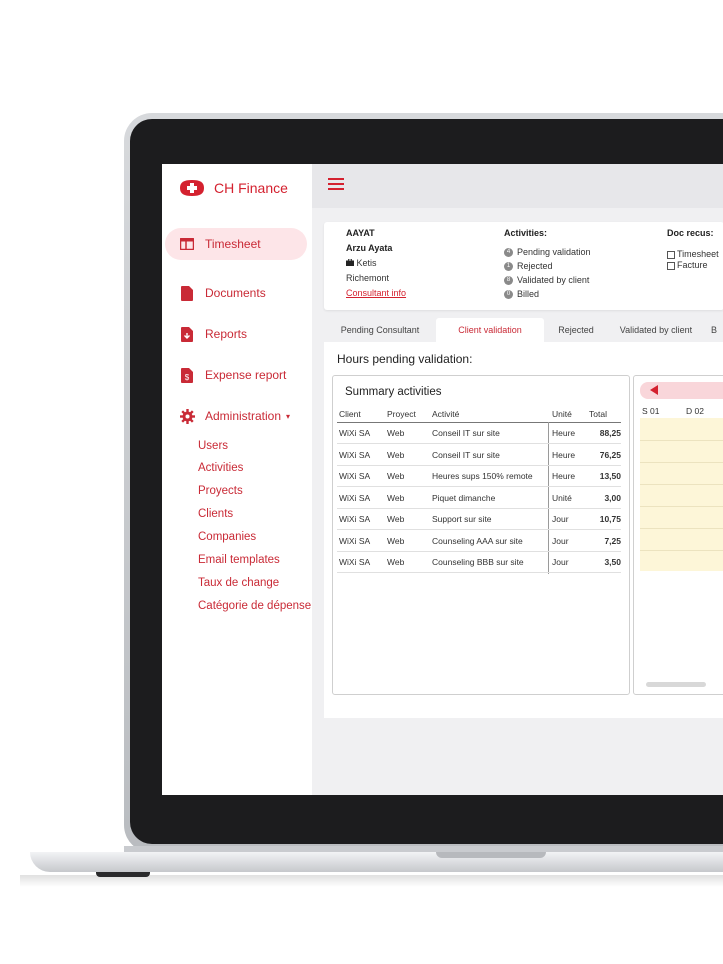 This screenshot has width=723, height=964. I want to click on sidebar-item-documents: Documents, so click(236, 293).